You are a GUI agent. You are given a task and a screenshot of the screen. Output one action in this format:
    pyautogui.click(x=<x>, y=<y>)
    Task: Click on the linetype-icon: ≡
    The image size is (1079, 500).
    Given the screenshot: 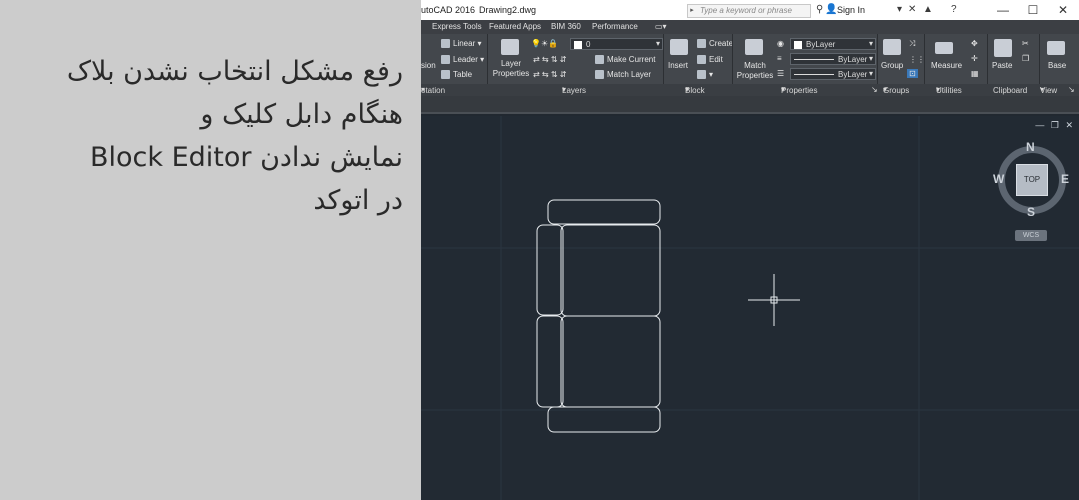 What is the action you would take?
    pyautogui.click(x=779, y=58)
    